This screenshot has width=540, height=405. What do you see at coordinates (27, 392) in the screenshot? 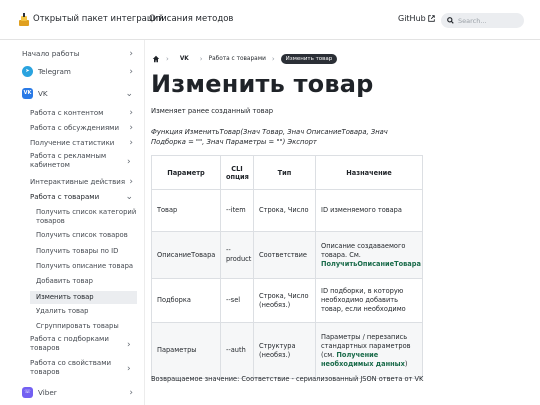
I see `viber-icon: ☏` at bounding box center [27, 392].